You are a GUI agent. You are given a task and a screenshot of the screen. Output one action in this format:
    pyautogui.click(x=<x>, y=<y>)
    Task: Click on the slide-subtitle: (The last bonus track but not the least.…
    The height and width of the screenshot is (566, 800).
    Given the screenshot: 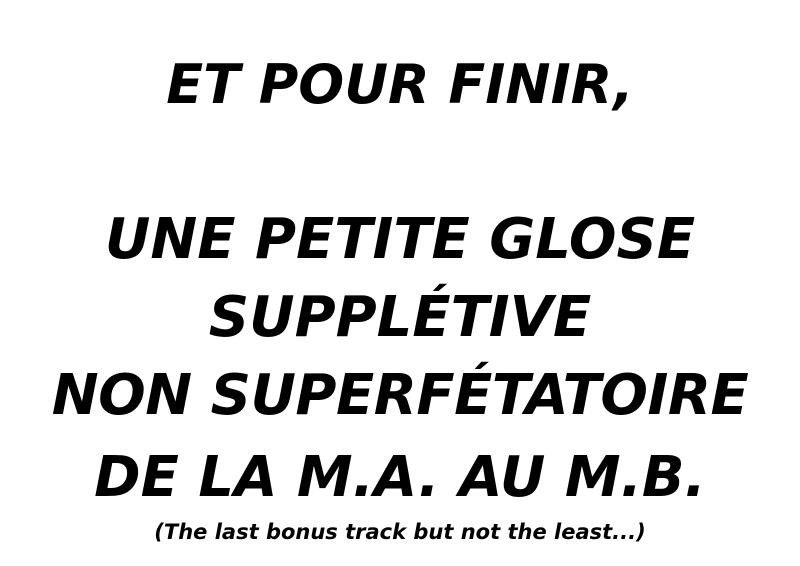 What is the action you would take?
    pyautogui.click(x=400, y=532)
    